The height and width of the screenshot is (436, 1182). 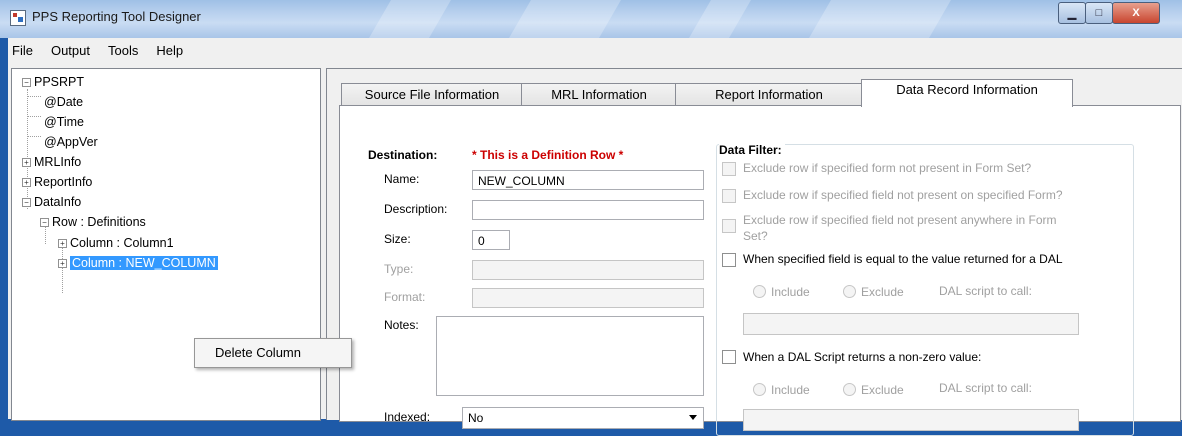 I want to click on dal-script-label-1: DAL script to call:, so click(x=985, y=291).